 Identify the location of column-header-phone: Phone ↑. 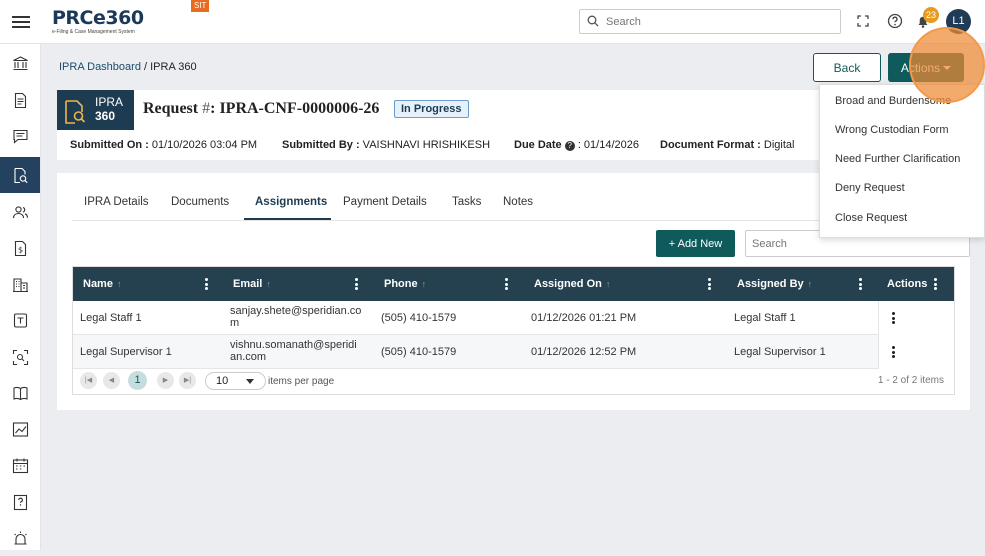
(405, 284).